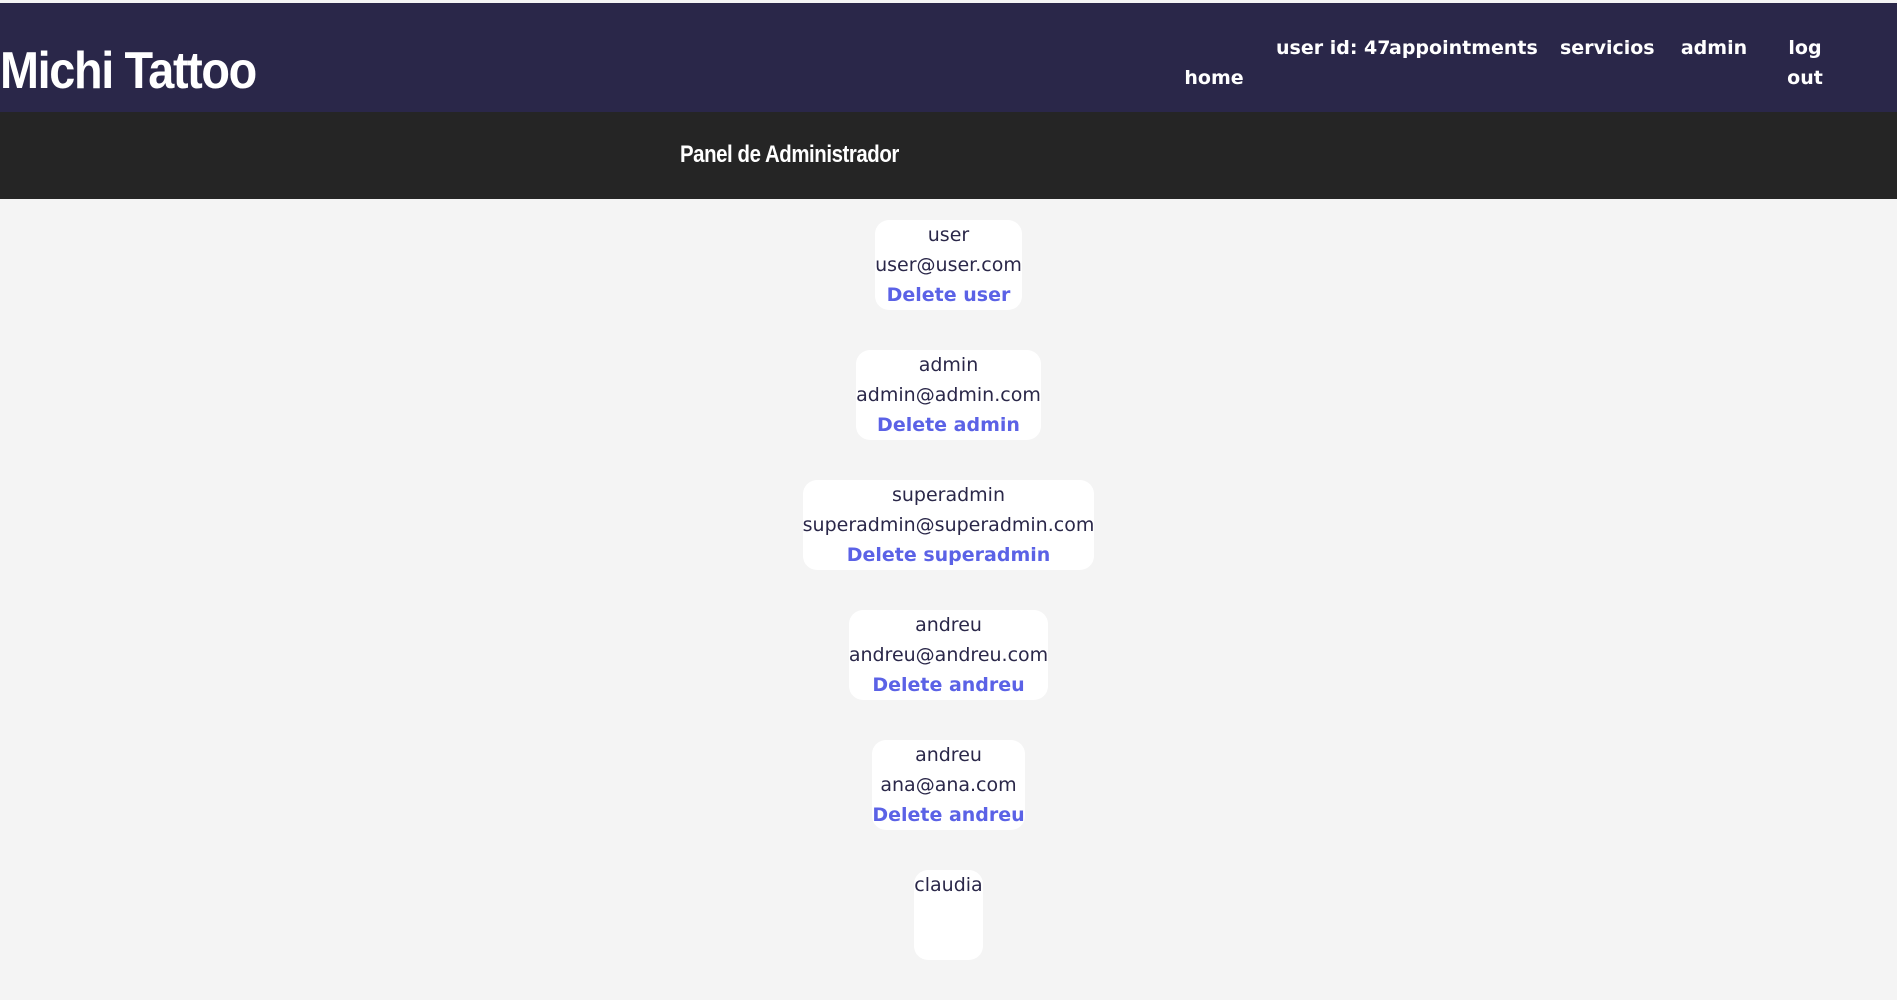 The image size is (1897, 1000). Describe the element at coordinates (948, 495) in the screenshot. I see `user-name: superadmin` at that location.